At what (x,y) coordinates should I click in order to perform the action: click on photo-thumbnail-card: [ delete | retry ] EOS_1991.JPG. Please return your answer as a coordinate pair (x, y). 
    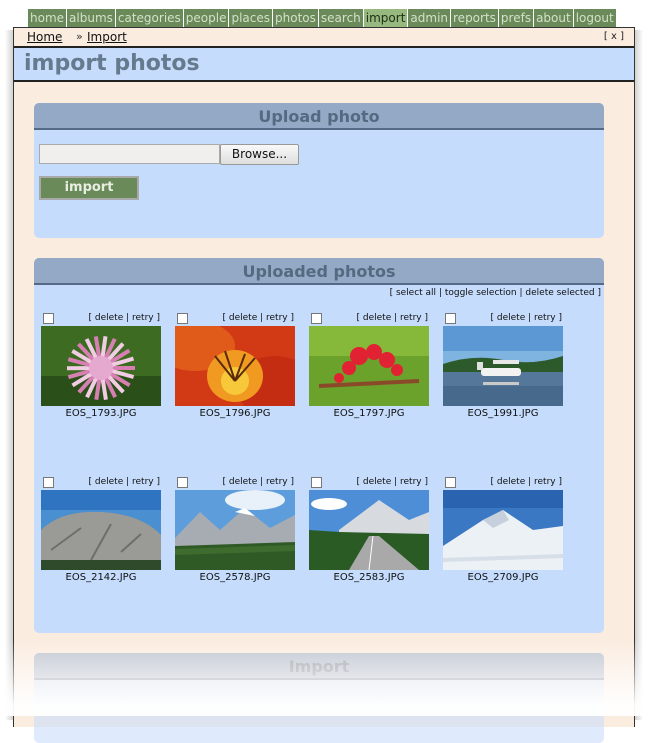
    Looking at the image, I should click on (504, 368).